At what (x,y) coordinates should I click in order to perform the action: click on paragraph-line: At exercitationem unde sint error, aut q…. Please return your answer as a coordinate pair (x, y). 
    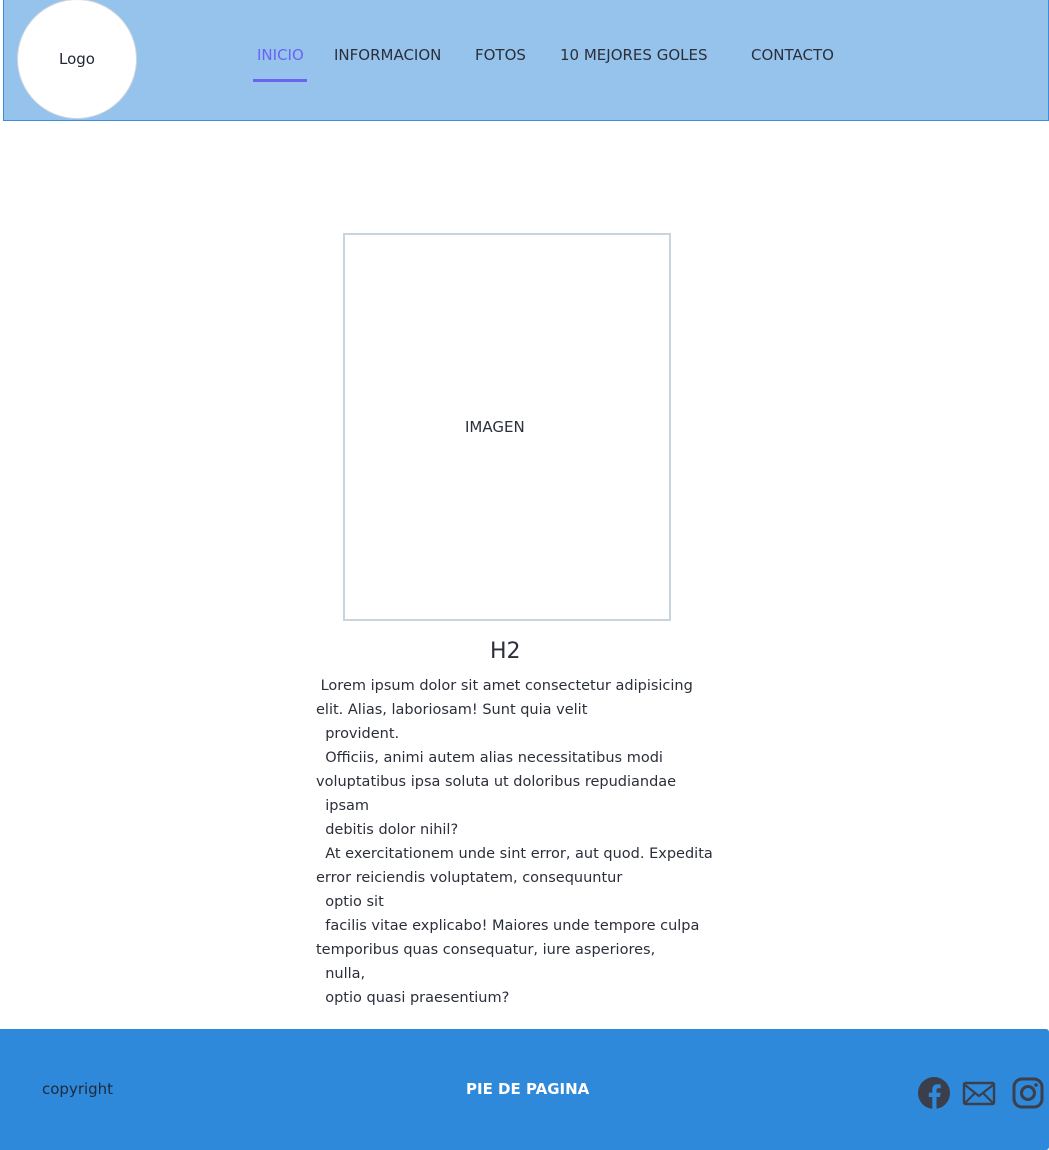
    Looking at the image, I should click on (514, 854).